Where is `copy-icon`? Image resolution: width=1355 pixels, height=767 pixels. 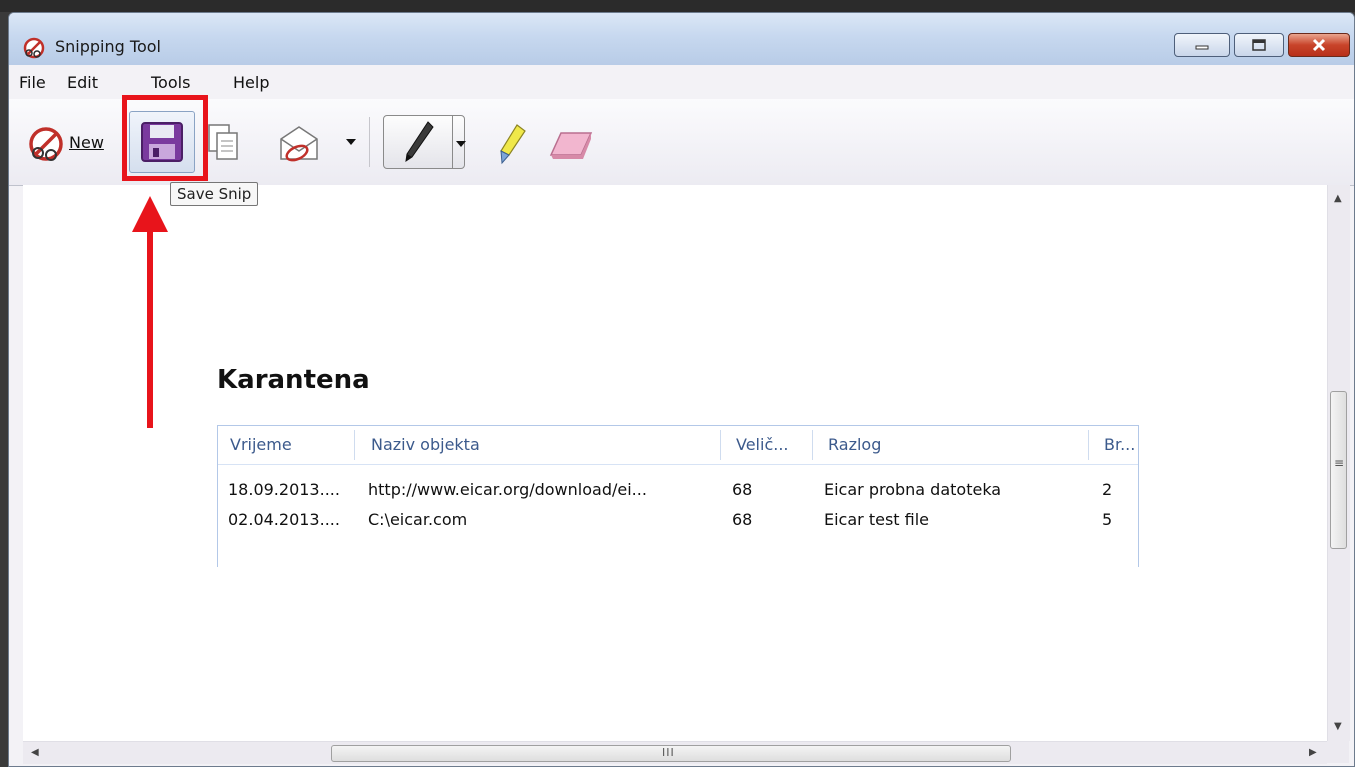 copy-icon is located at coordinates (224, 143).